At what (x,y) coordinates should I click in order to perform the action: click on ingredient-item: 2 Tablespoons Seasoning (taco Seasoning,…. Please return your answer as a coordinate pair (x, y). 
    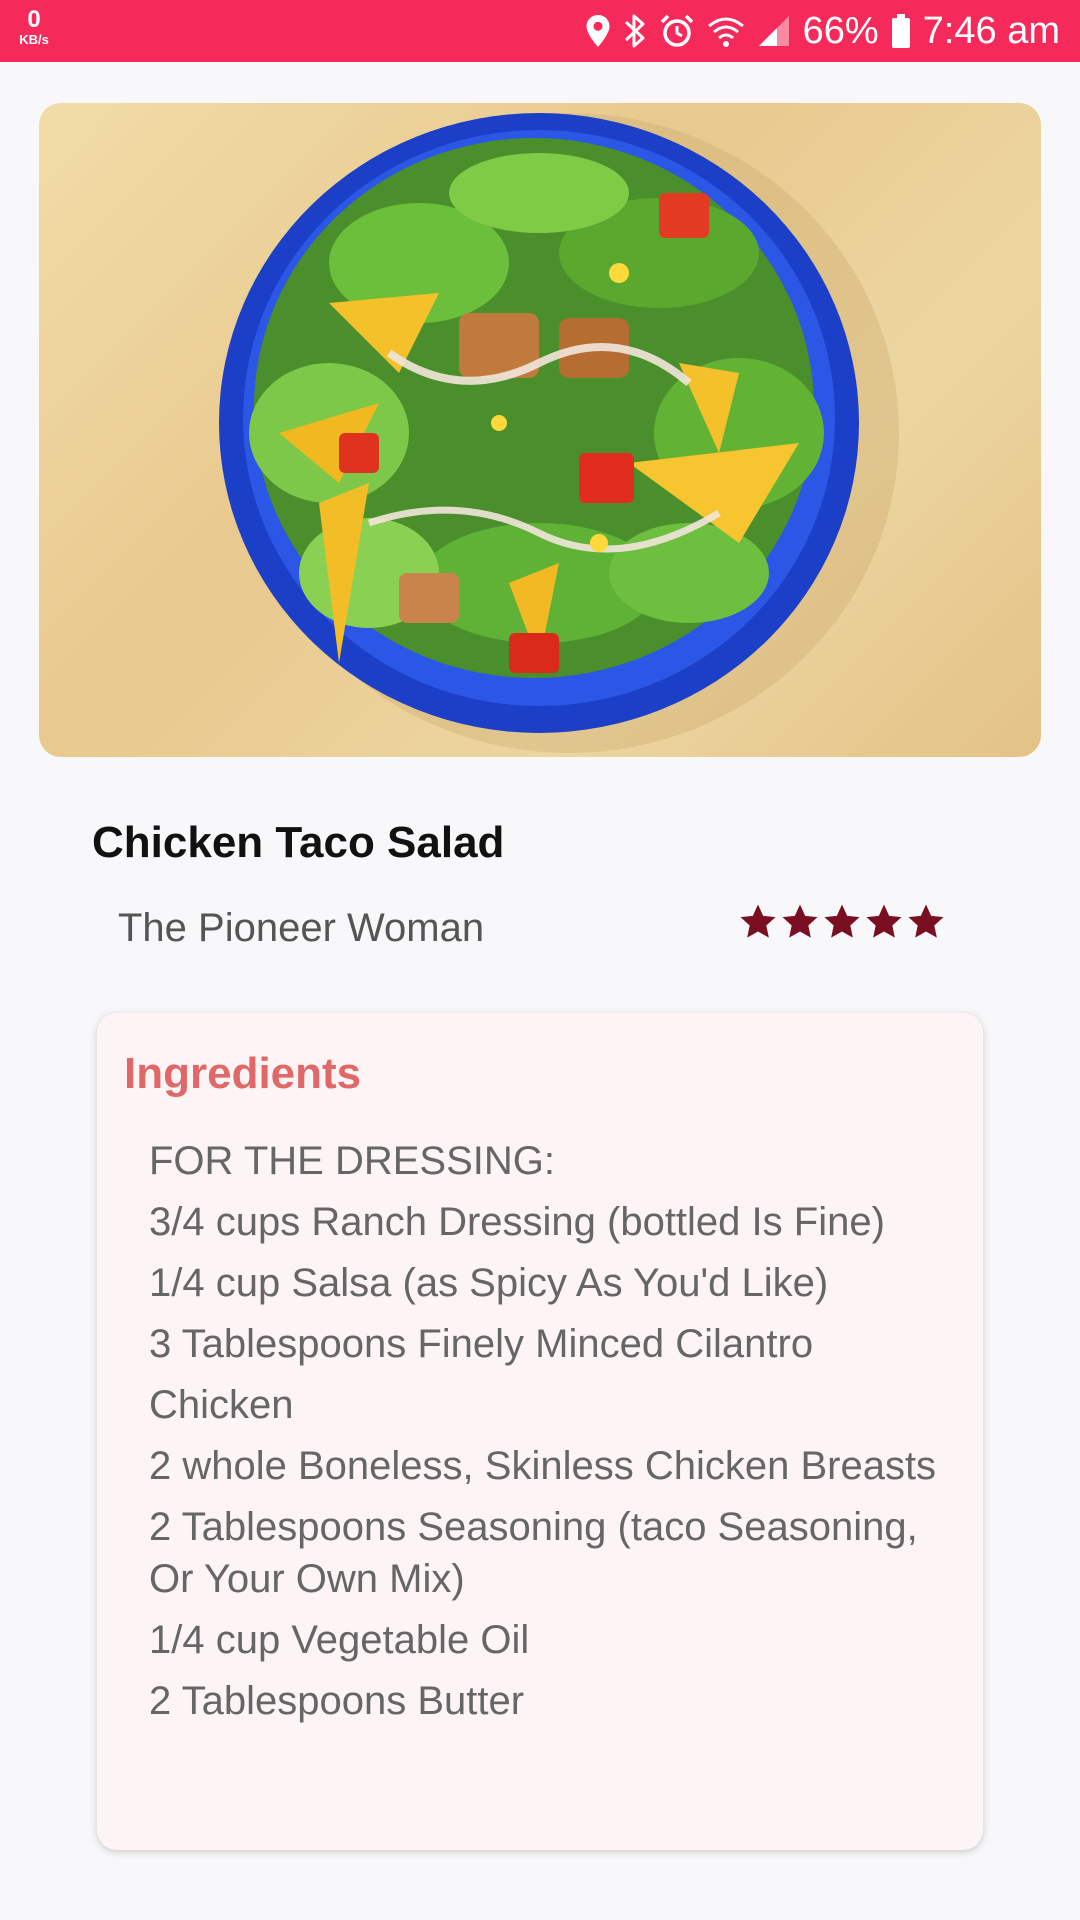
    Looking at the image, I should click on (533, 1553).